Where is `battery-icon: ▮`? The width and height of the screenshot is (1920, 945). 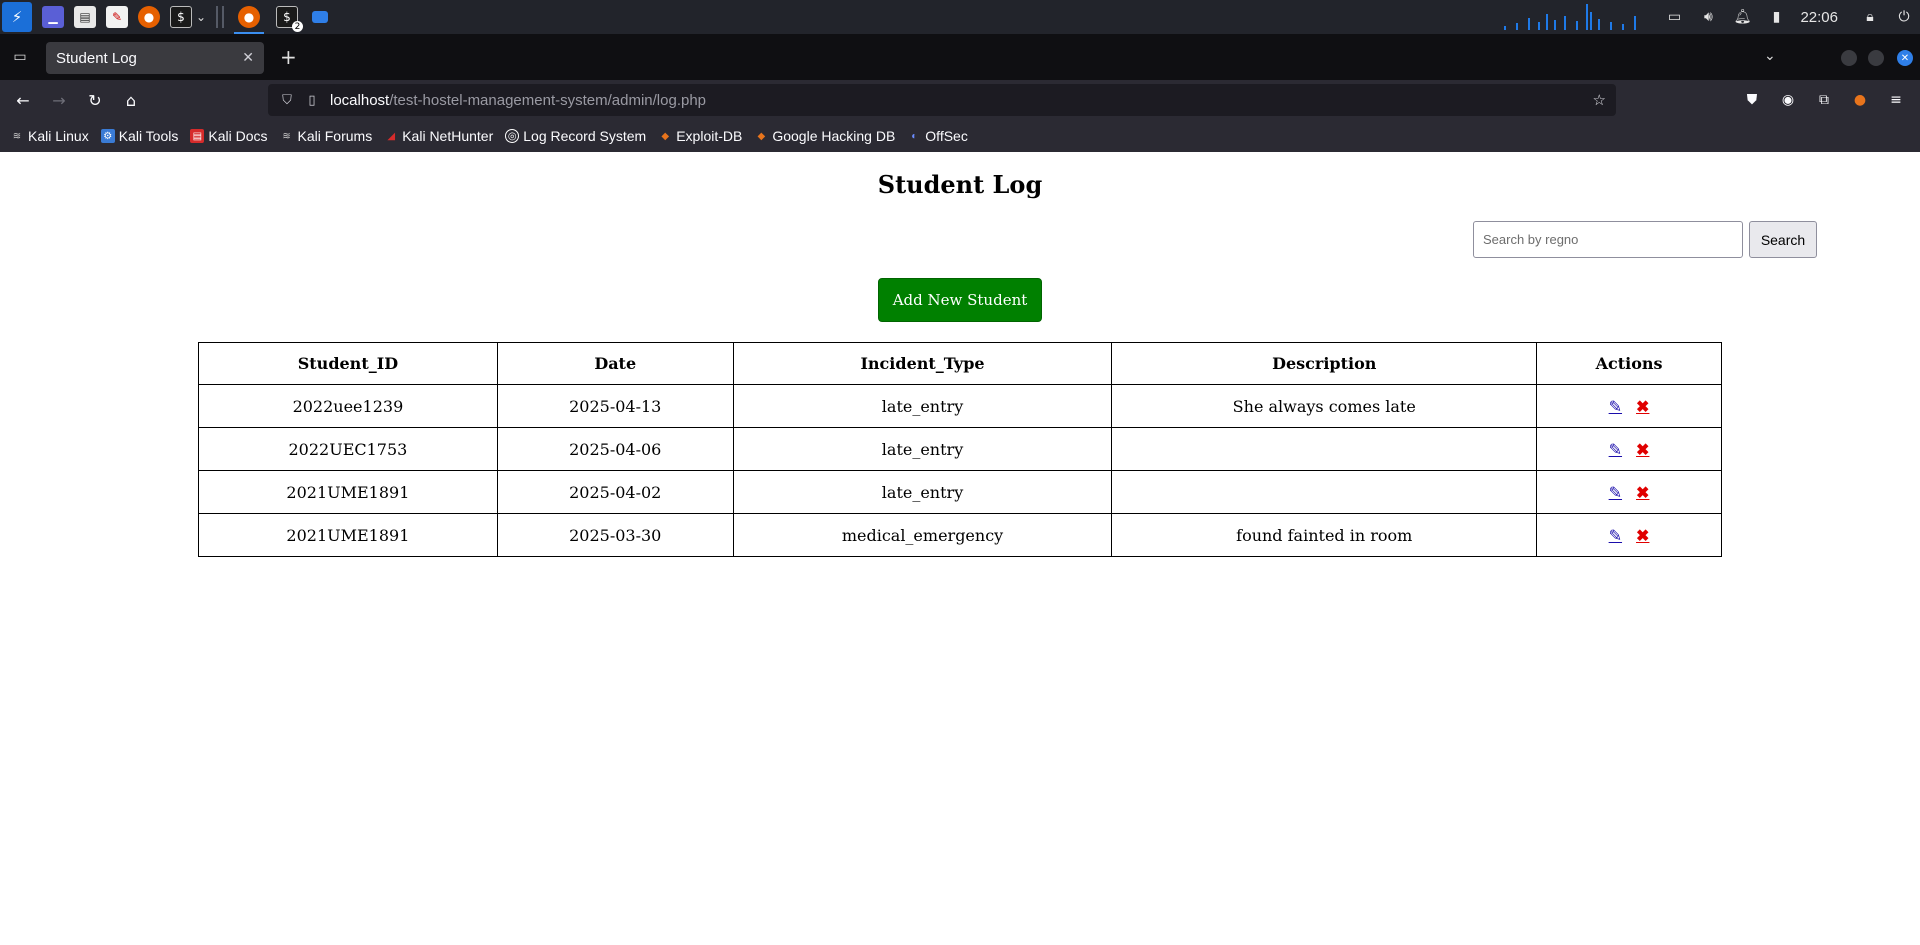
battery-icon: ▮ is located at coordinates (1776, 17).